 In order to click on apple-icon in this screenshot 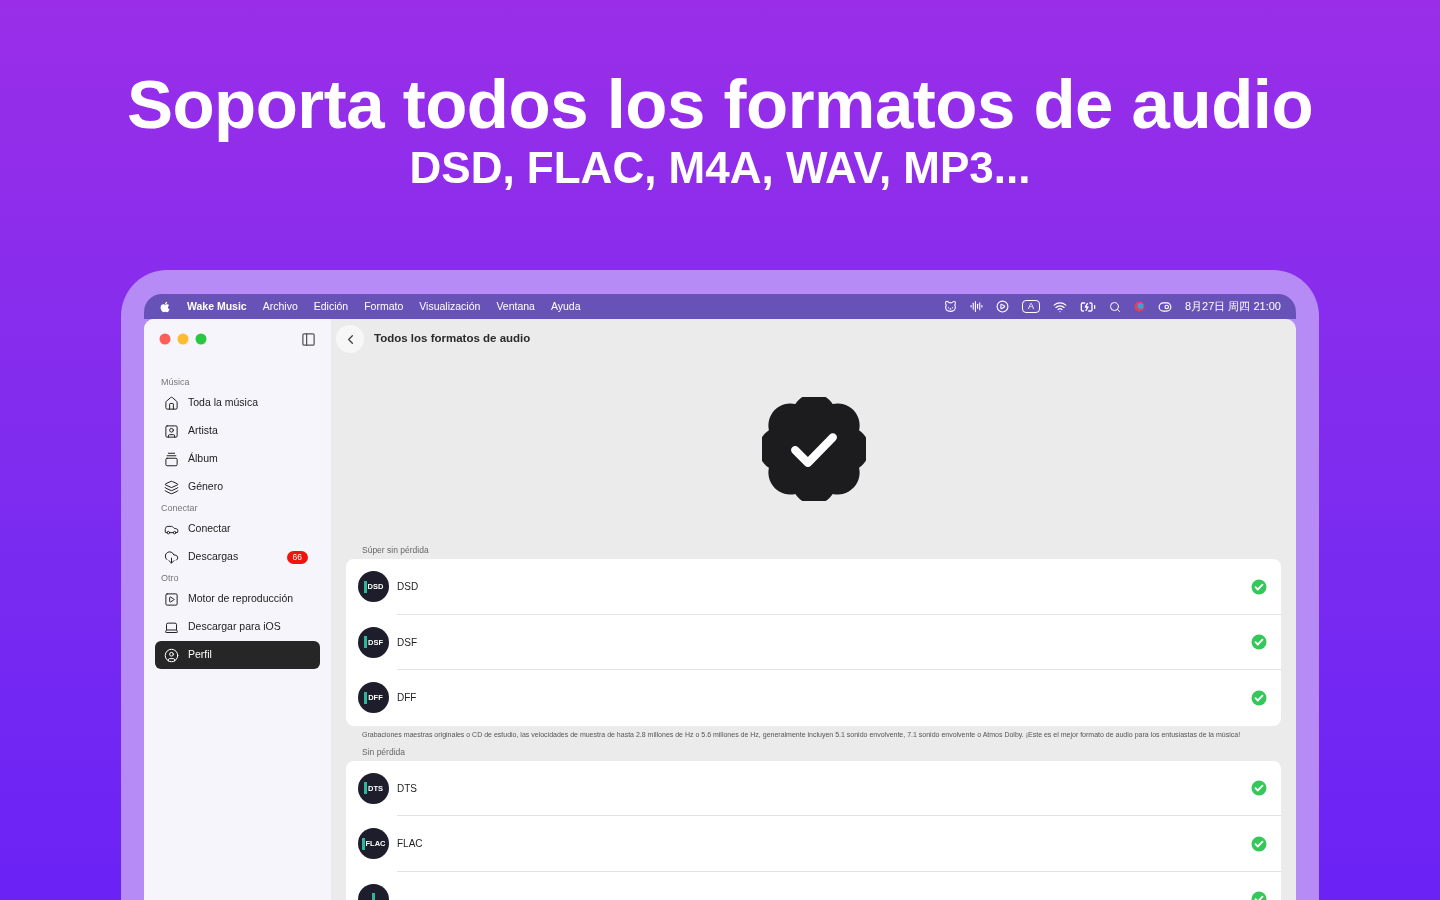, I will do `click(165, 306)`.